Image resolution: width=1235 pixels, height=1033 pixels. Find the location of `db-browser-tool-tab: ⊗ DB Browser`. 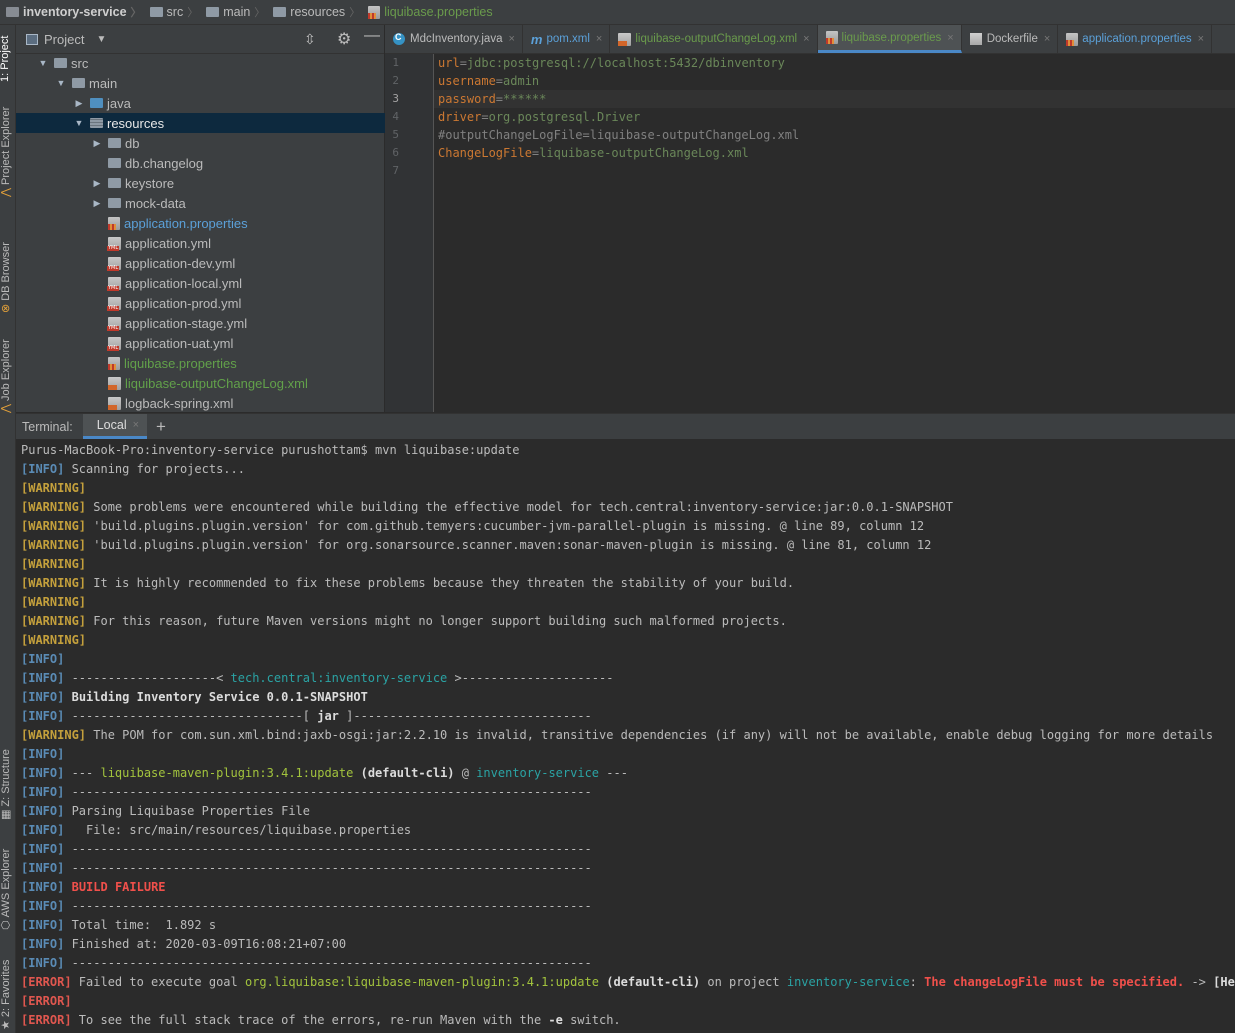

db-browser-tool-tab: ⊗ DB Browser is located at coordinates (6, 277).